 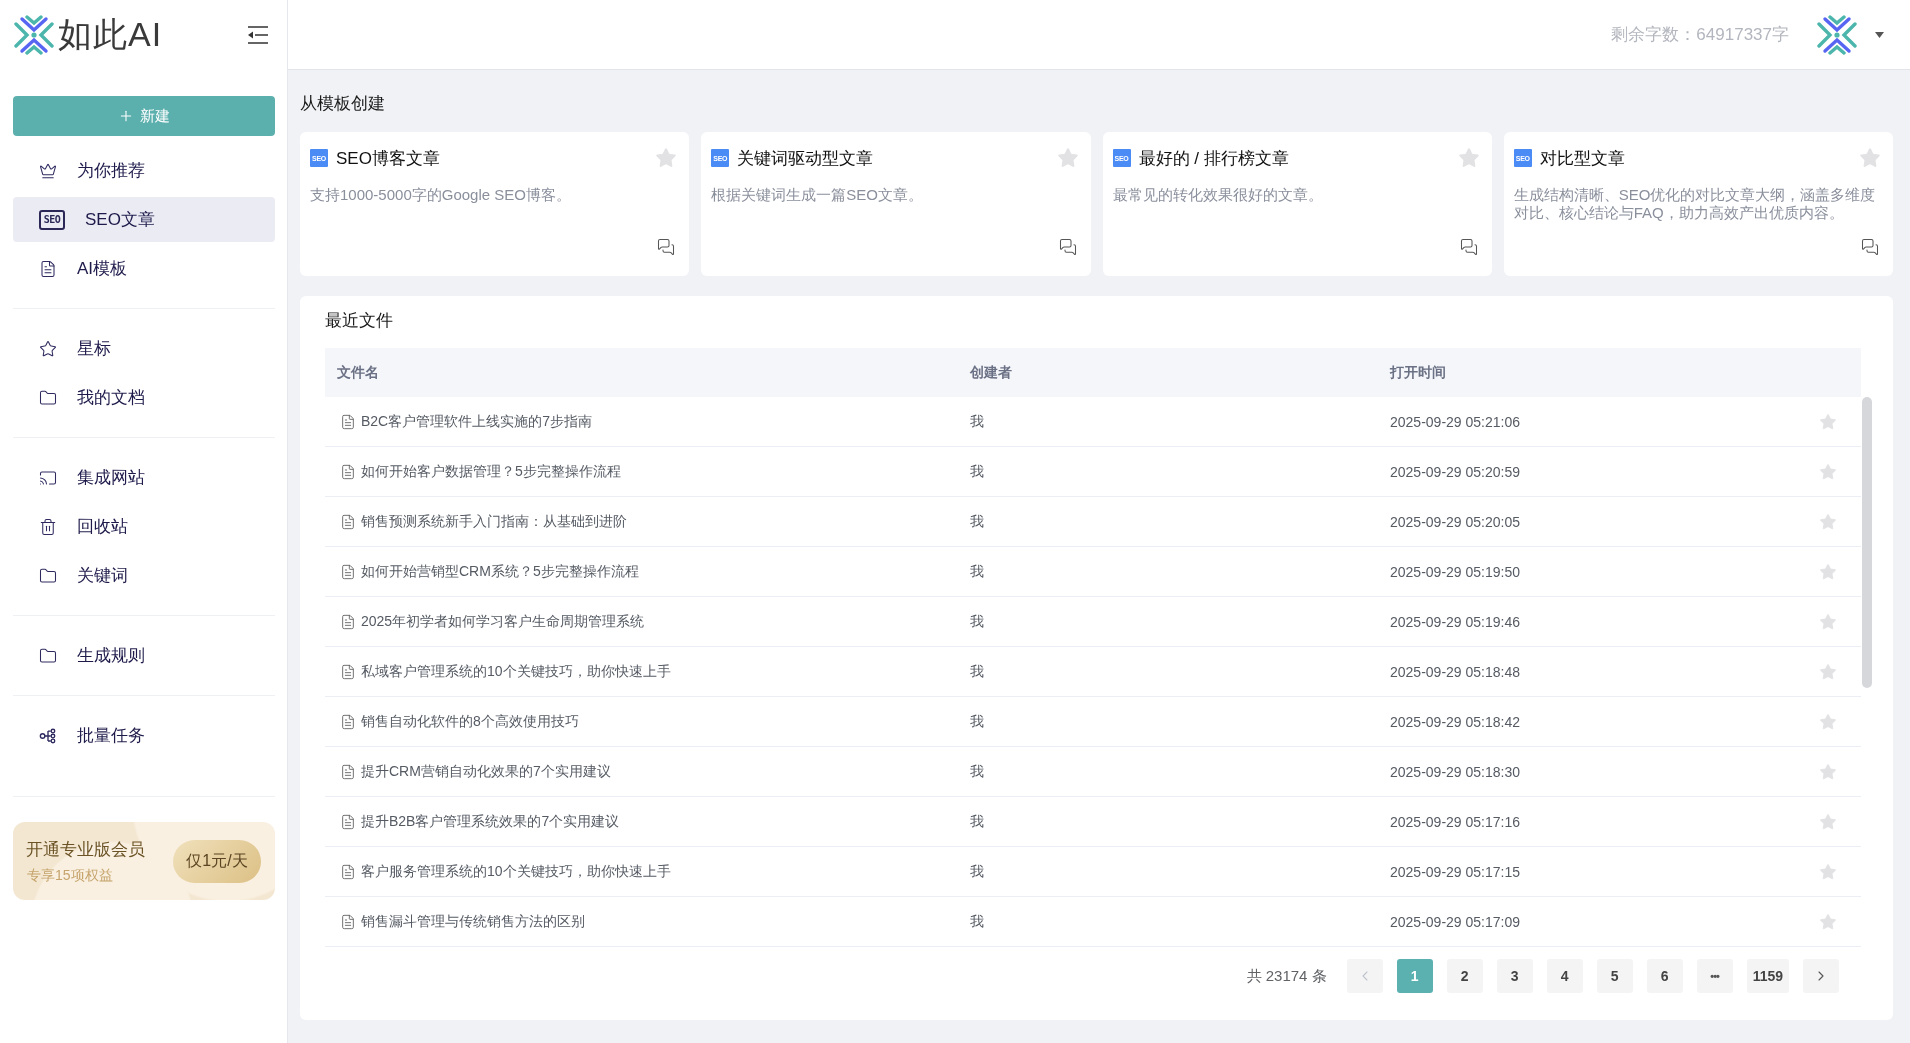 What do you see at coordinates (144, 655) in the screenshot?
I see `sidebar-item: 生成规则` at bounding box center [144, 655].